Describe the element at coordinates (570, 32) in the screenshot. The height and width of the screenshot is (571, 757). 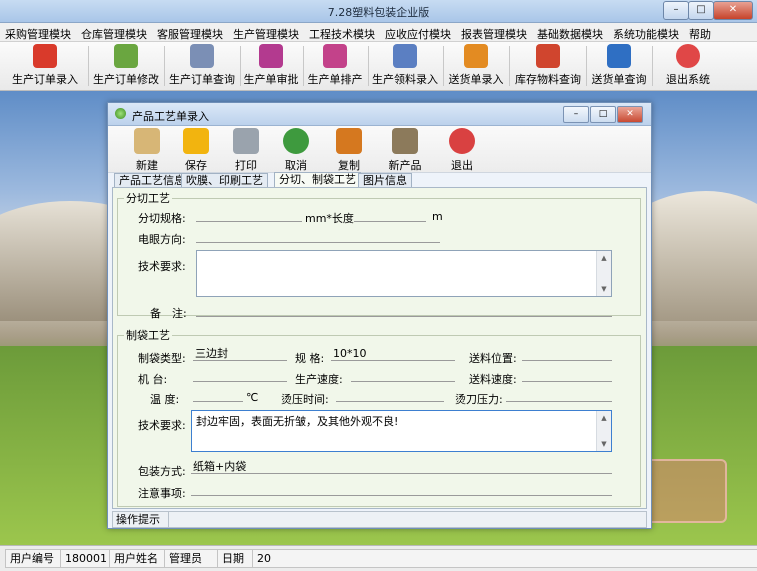
I see `menu-item: 基础数据模块` at that location.